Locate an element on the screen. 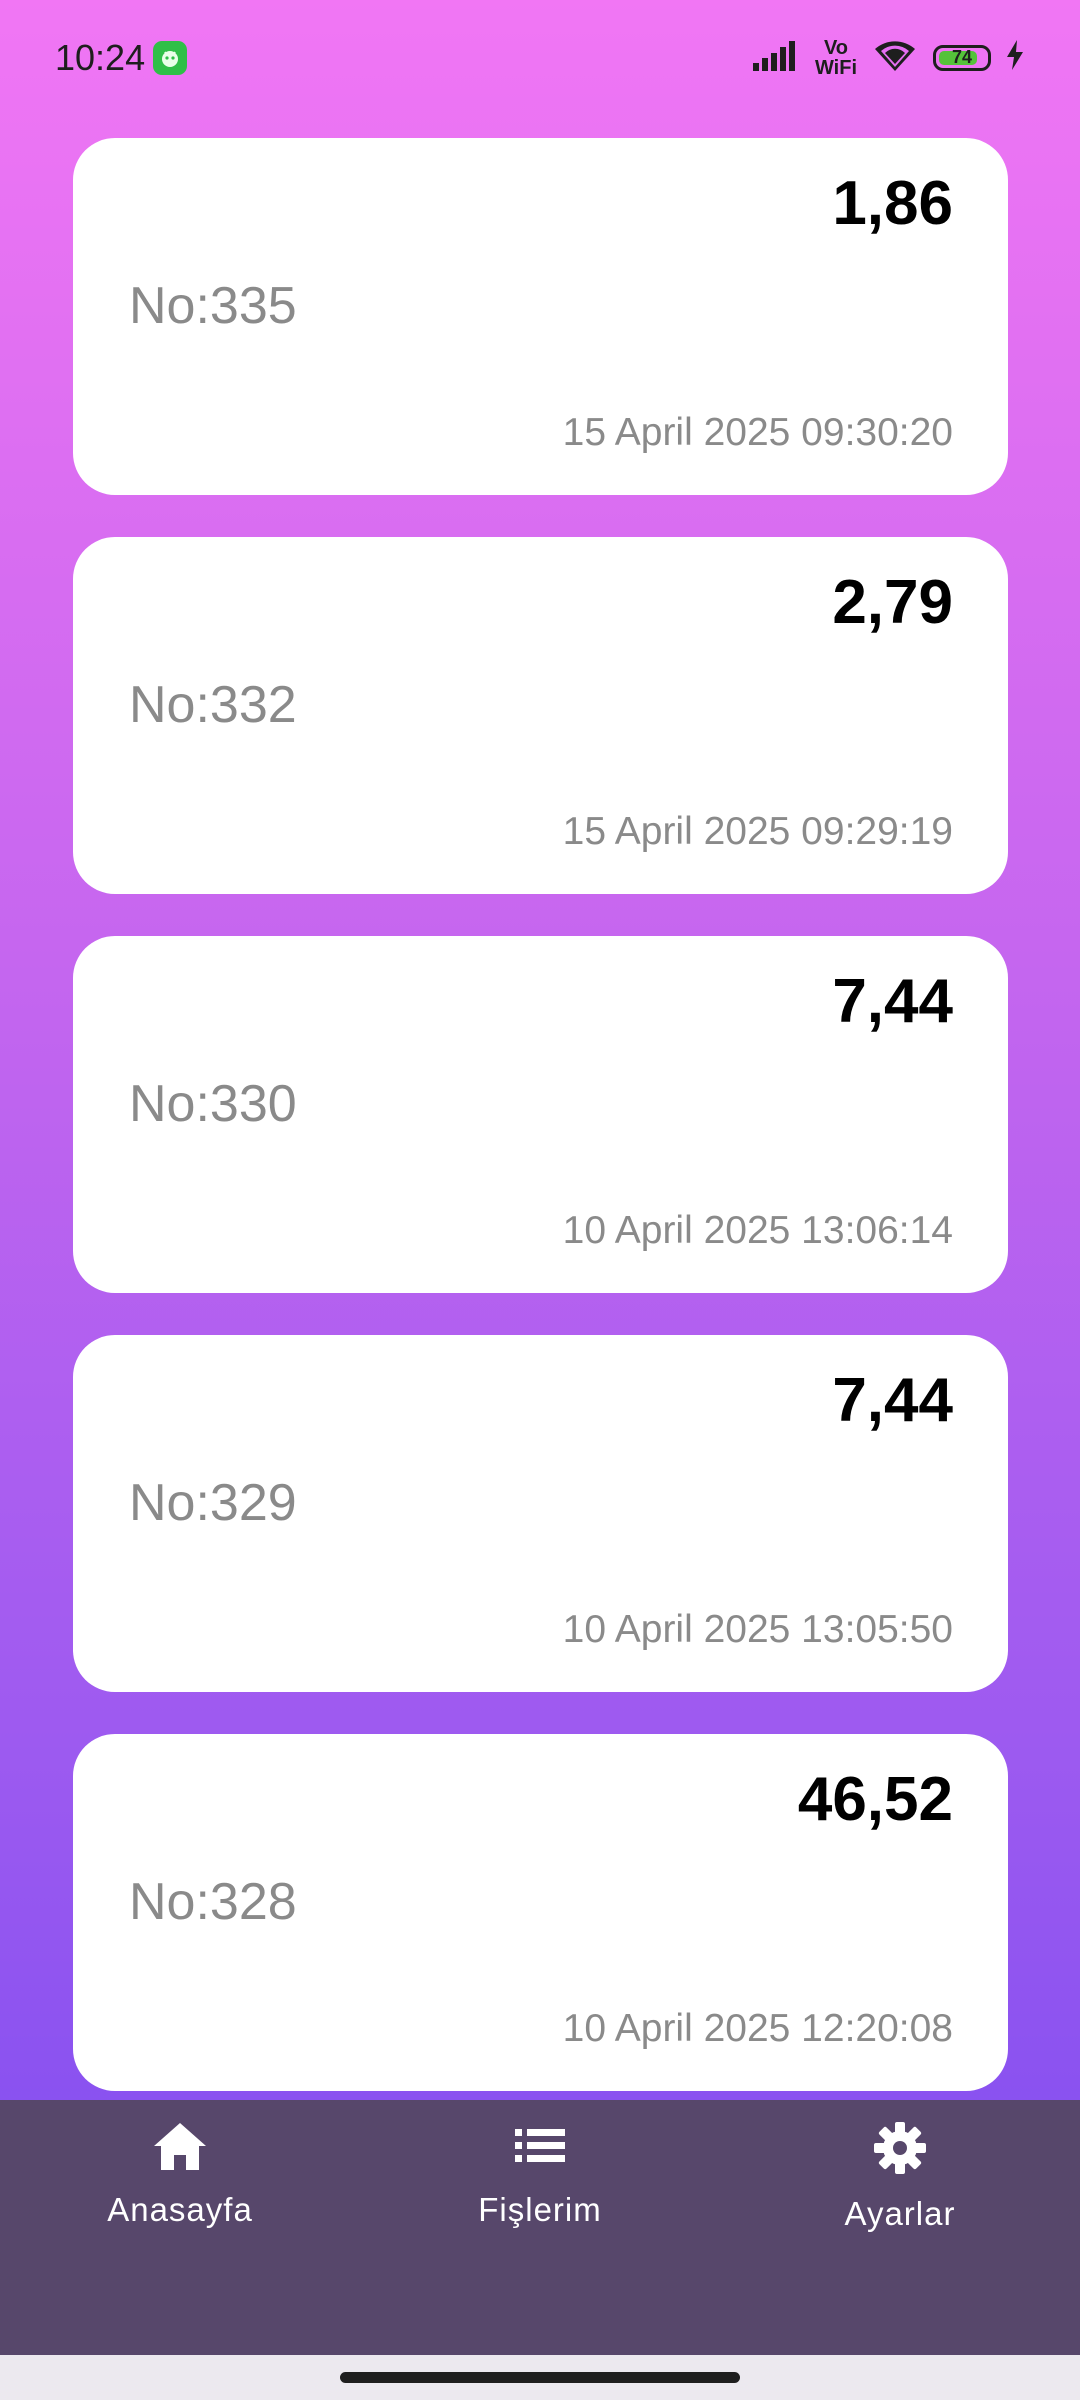  receipt-card: 7,44 No:330 10 April 2025 13:06:14 is located at coordinates (540, 1114).